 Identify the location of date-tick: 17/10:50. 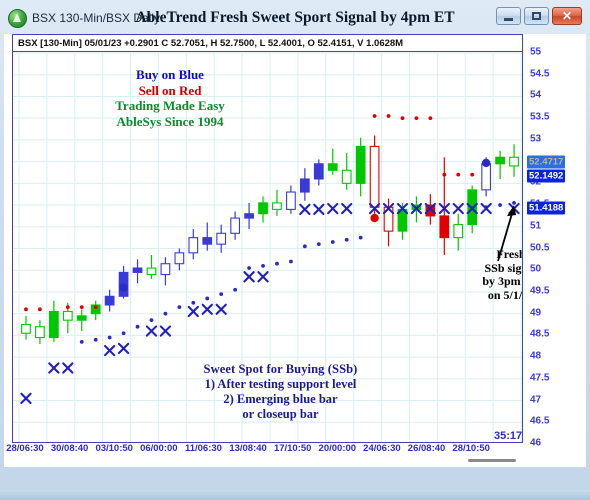
(292, 448).